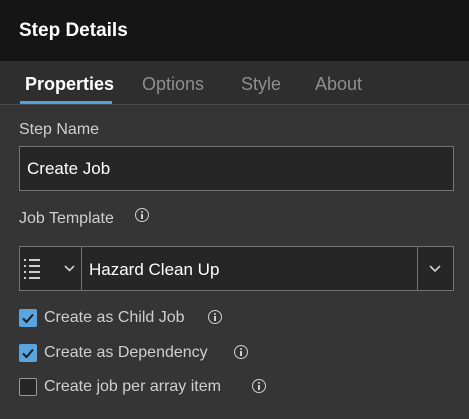 The height and width of the screenshot is (419, 469). I want to click on job-template-dropdown-button, so click(435, 268).